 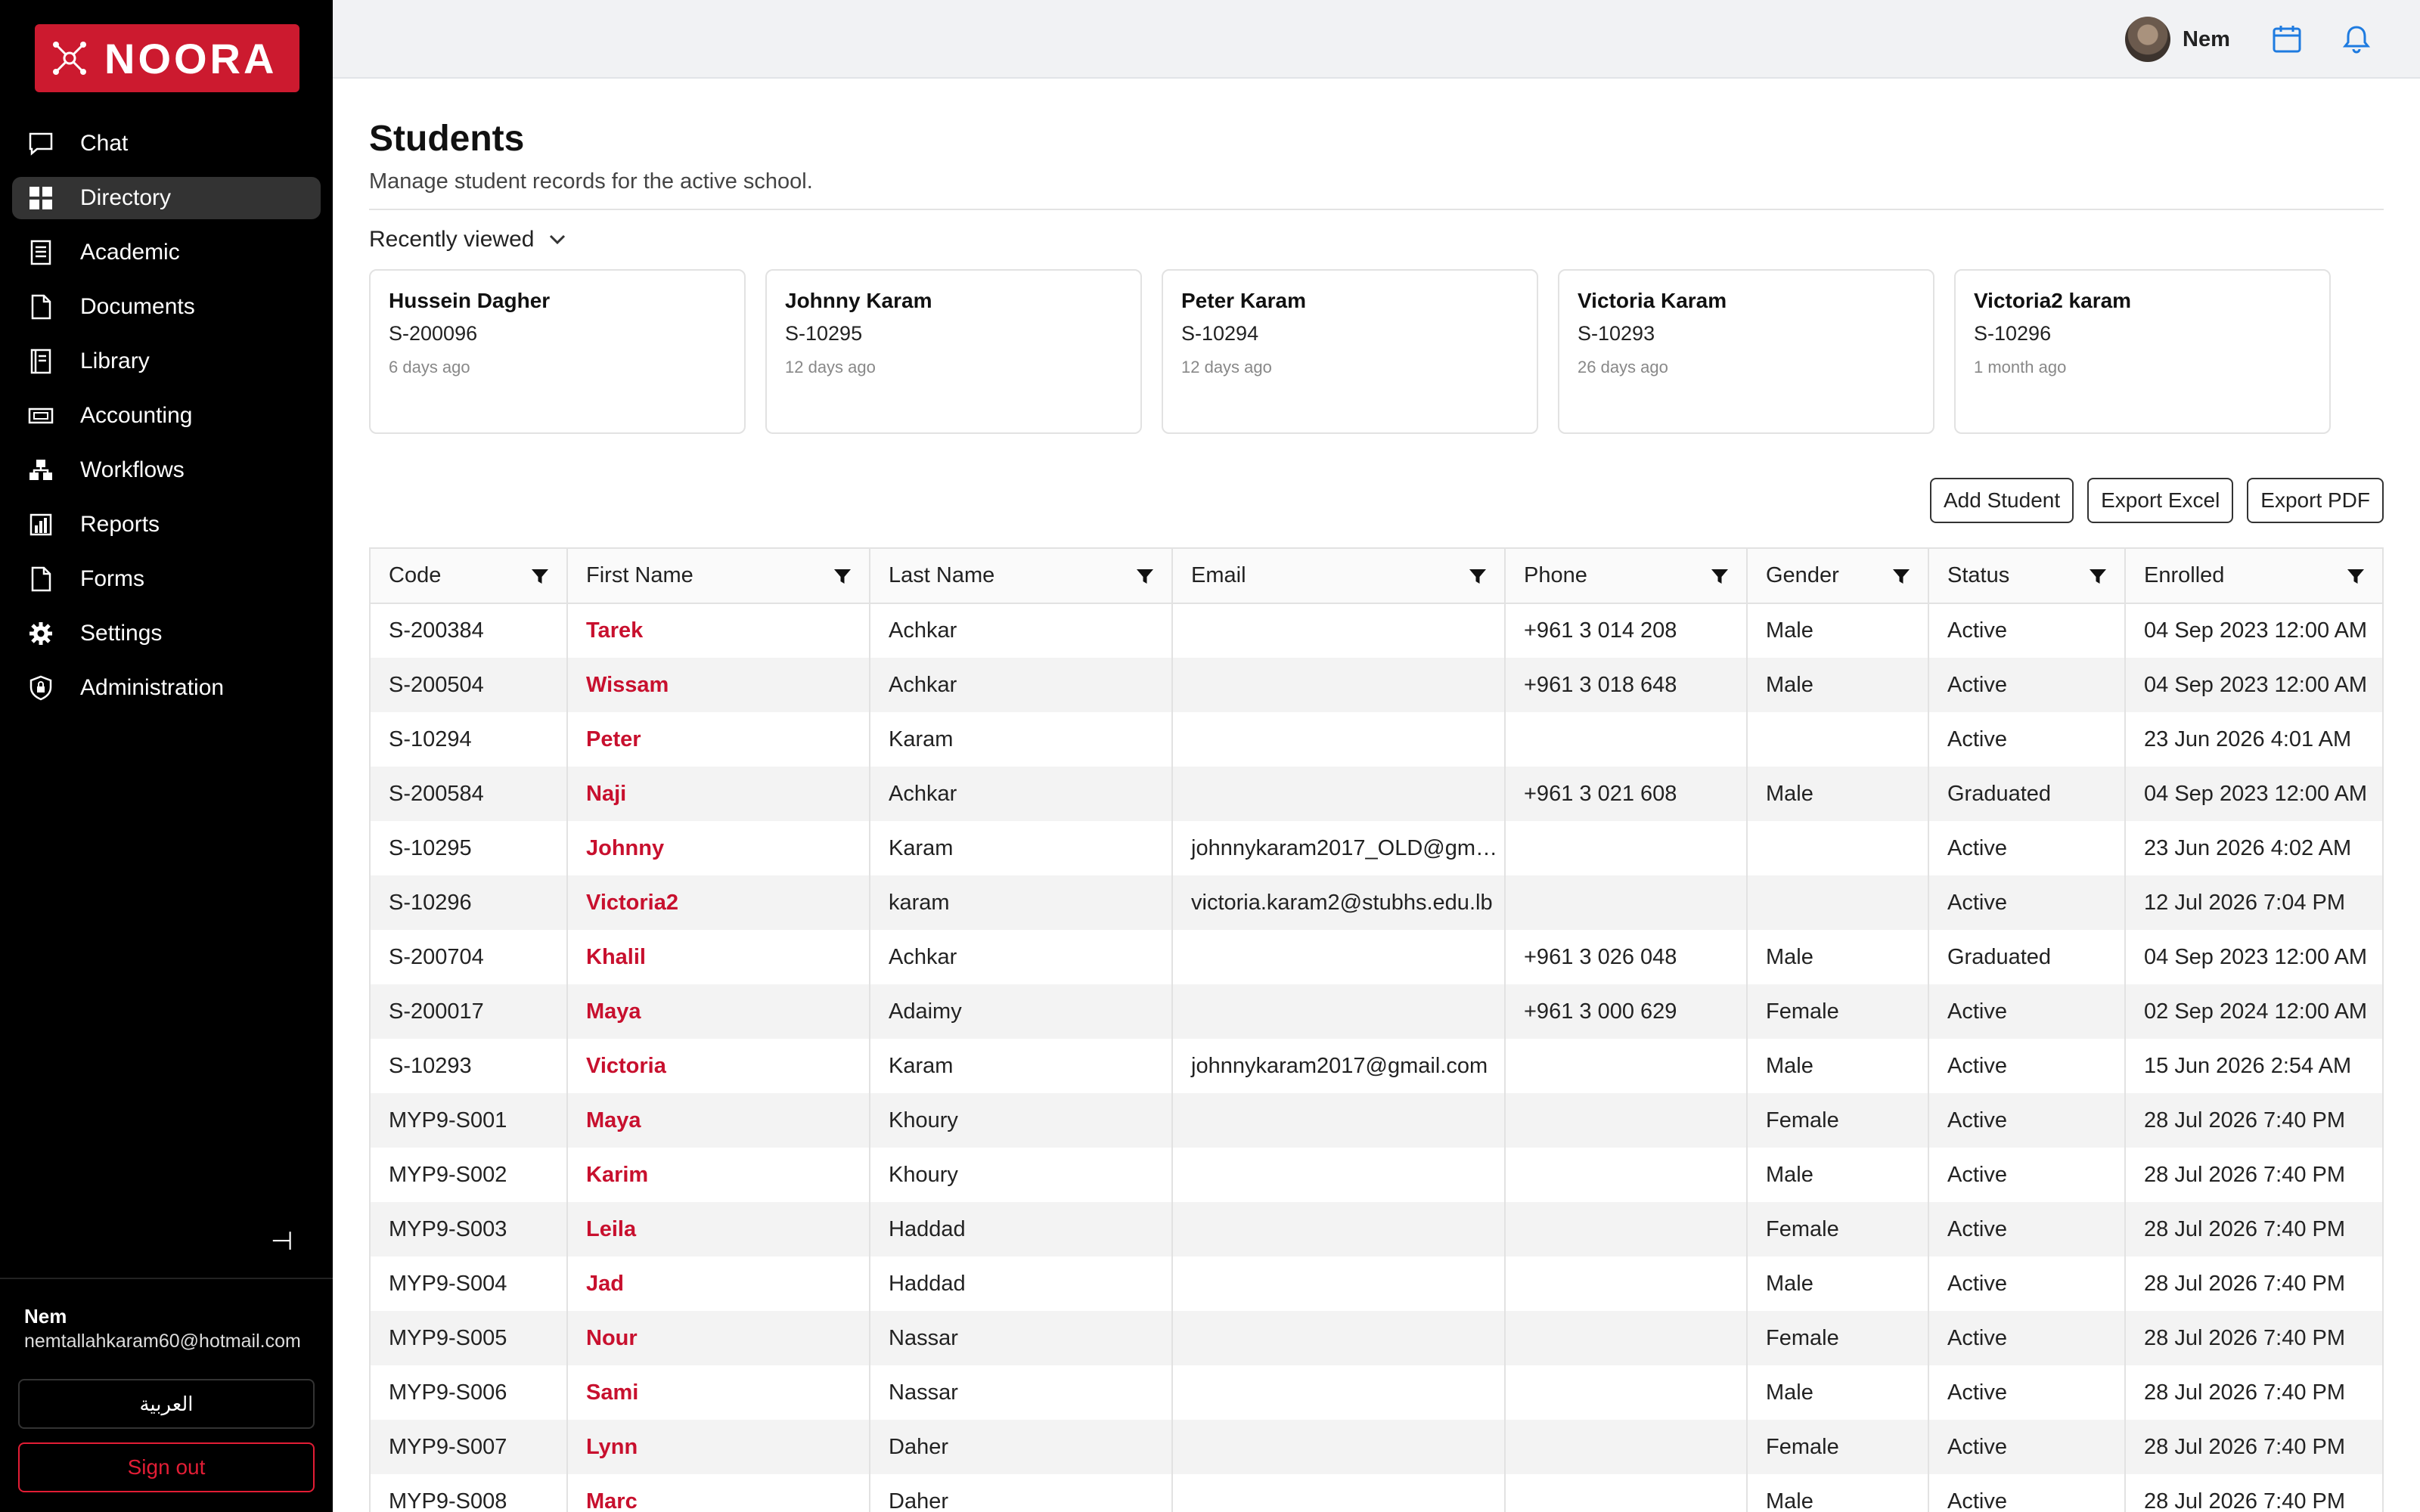 What do you see at coordinates (166, 579) in the screenshot?
I see `sidebar-item-forms: Forms` at bounding box center [166, 579].